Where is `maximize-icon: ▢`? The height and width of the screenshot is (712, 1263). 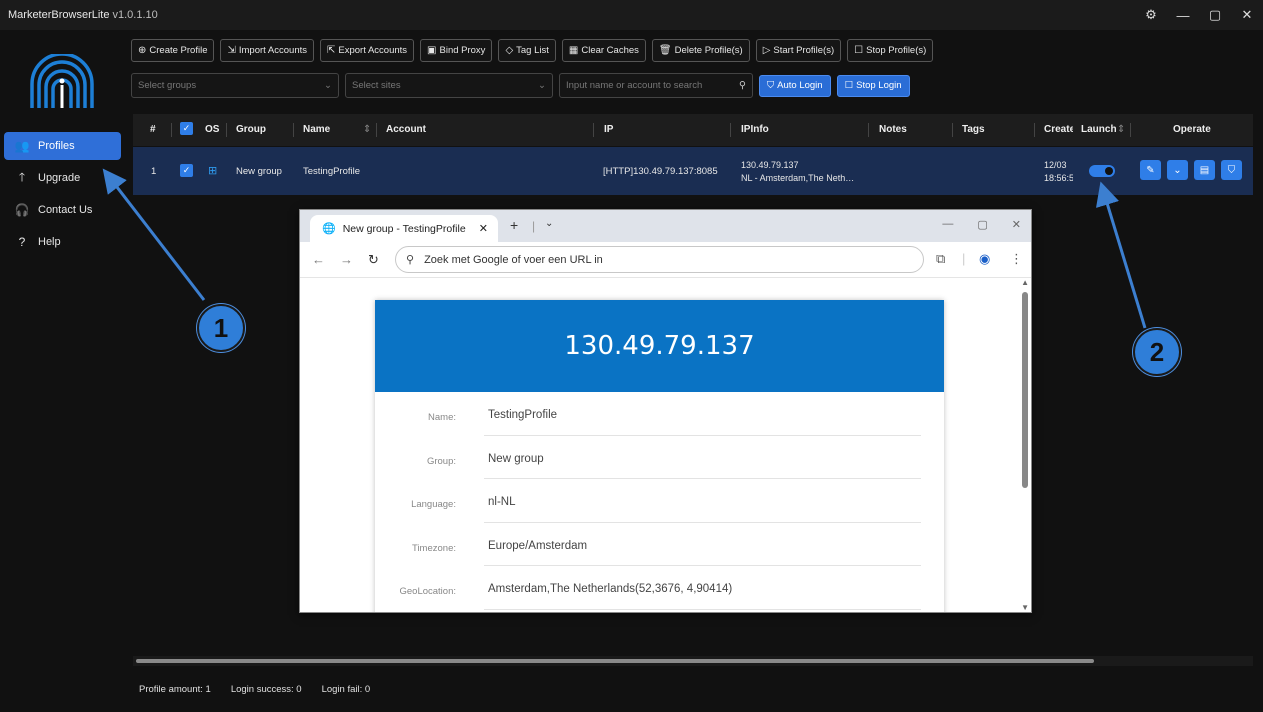
maximize-icon: ▢ is located at coordinates (982, 224).